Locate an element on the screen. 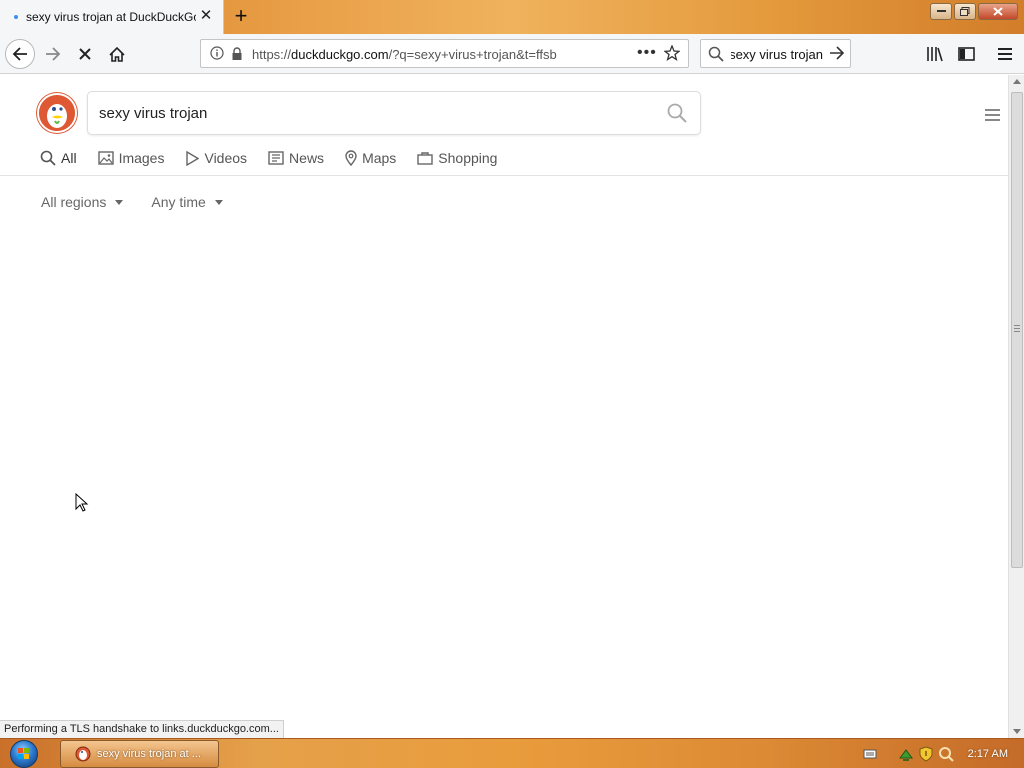 The width and height of the screenshot is (1024, 768). scroll-down-arrow-icon is located at coordinates (1017, 731).